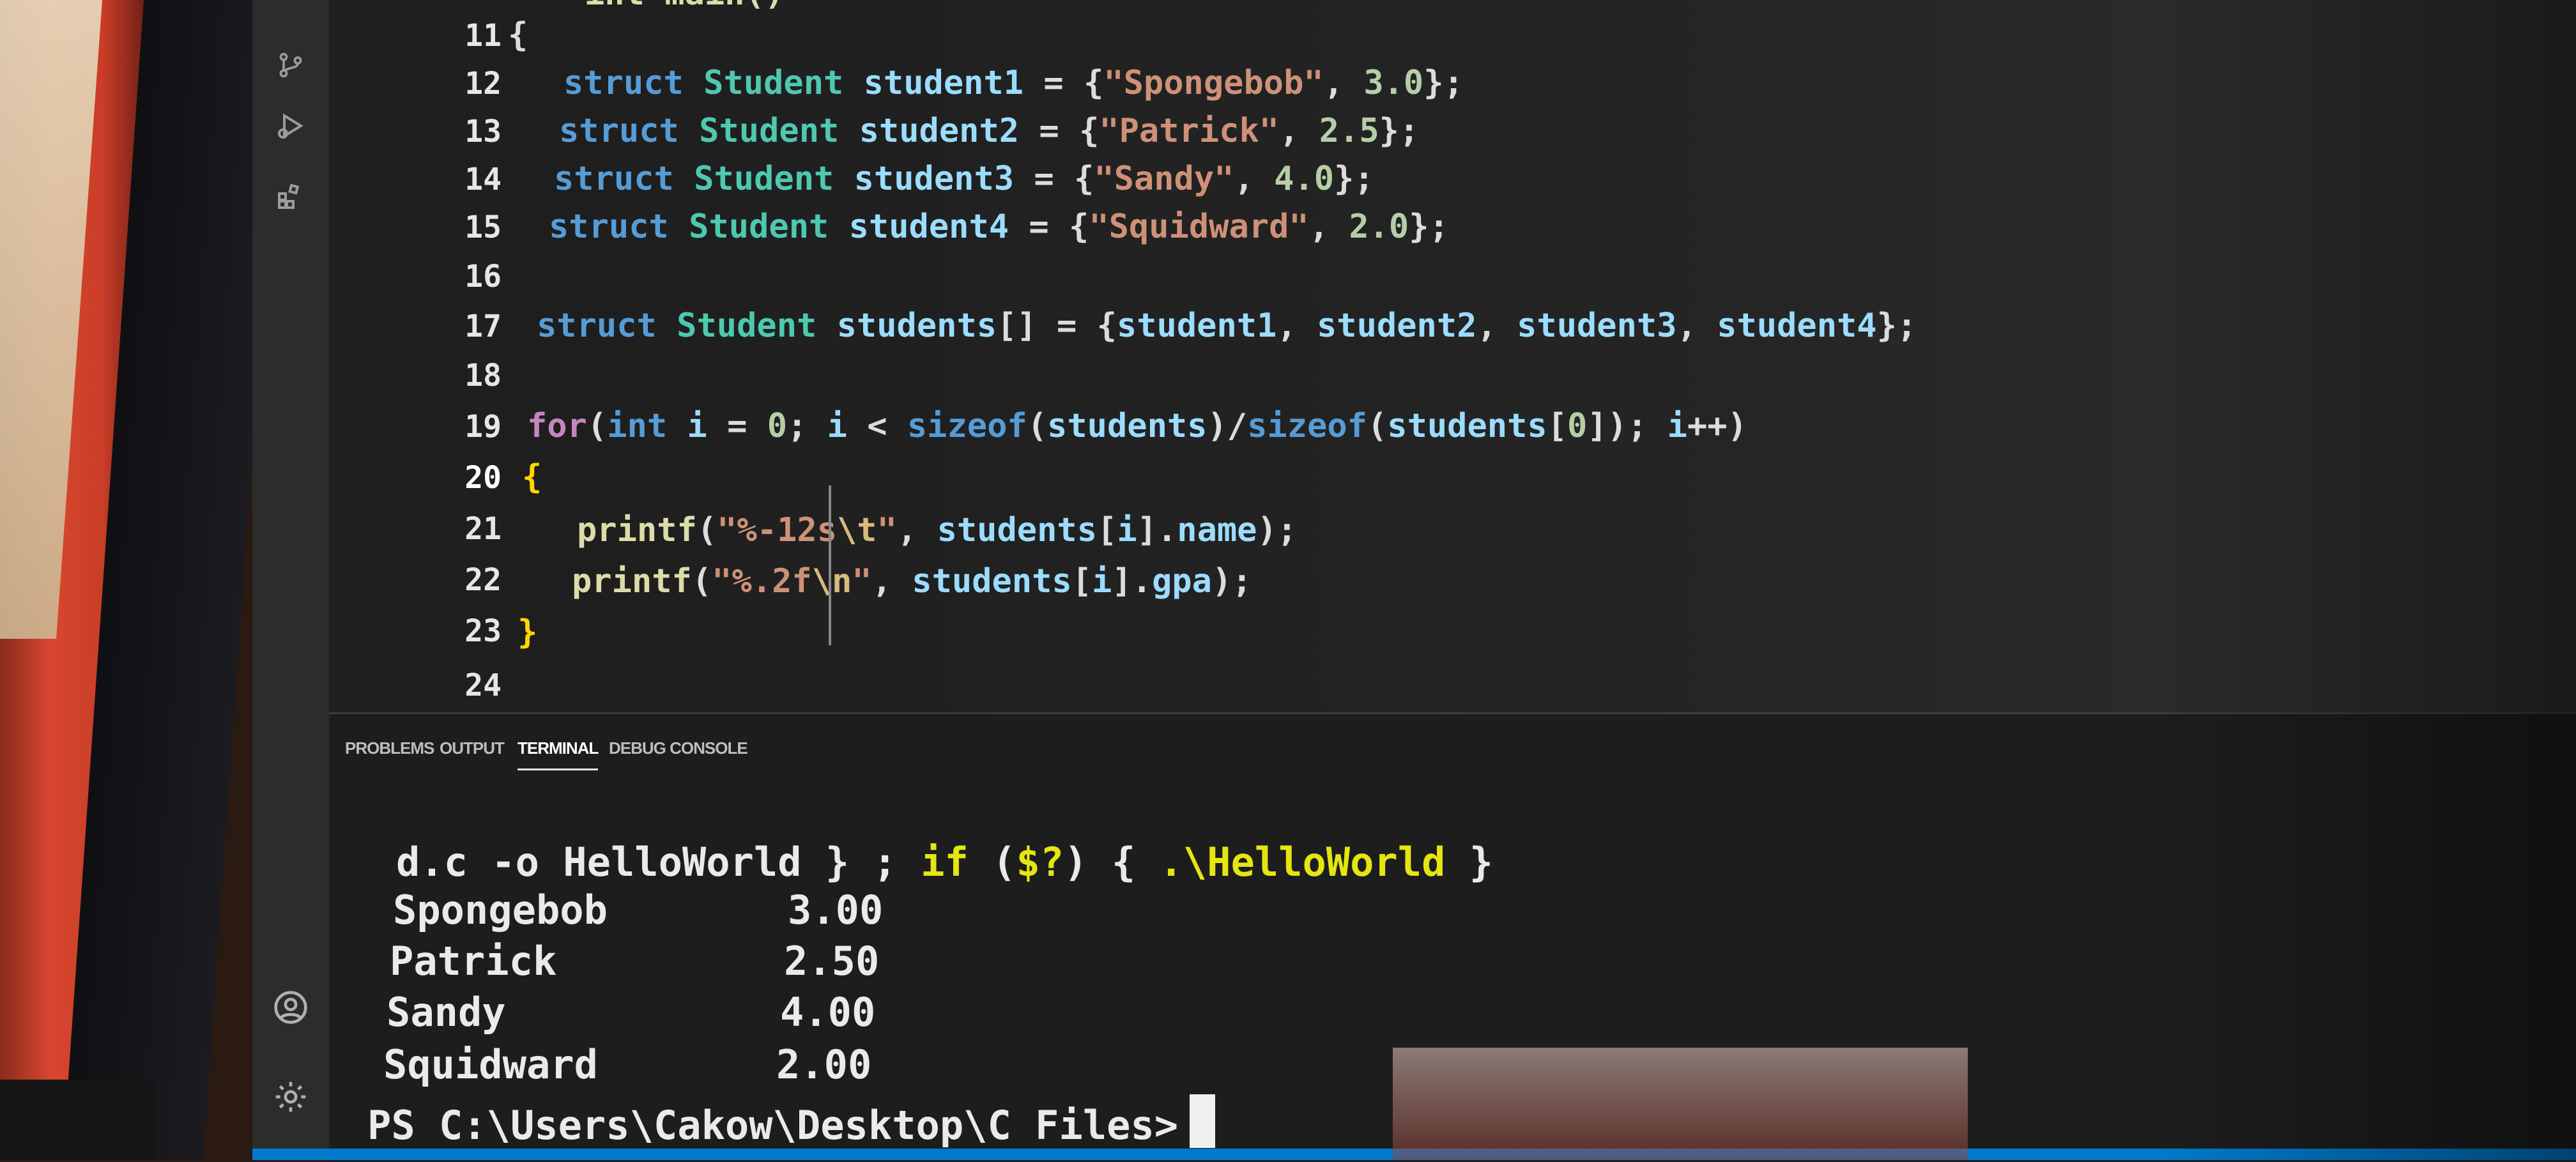 The image size is (2576, 1162). Describe the element at coordinates (483, 131) in the screenshot. I see `line-number: 13` at that location.